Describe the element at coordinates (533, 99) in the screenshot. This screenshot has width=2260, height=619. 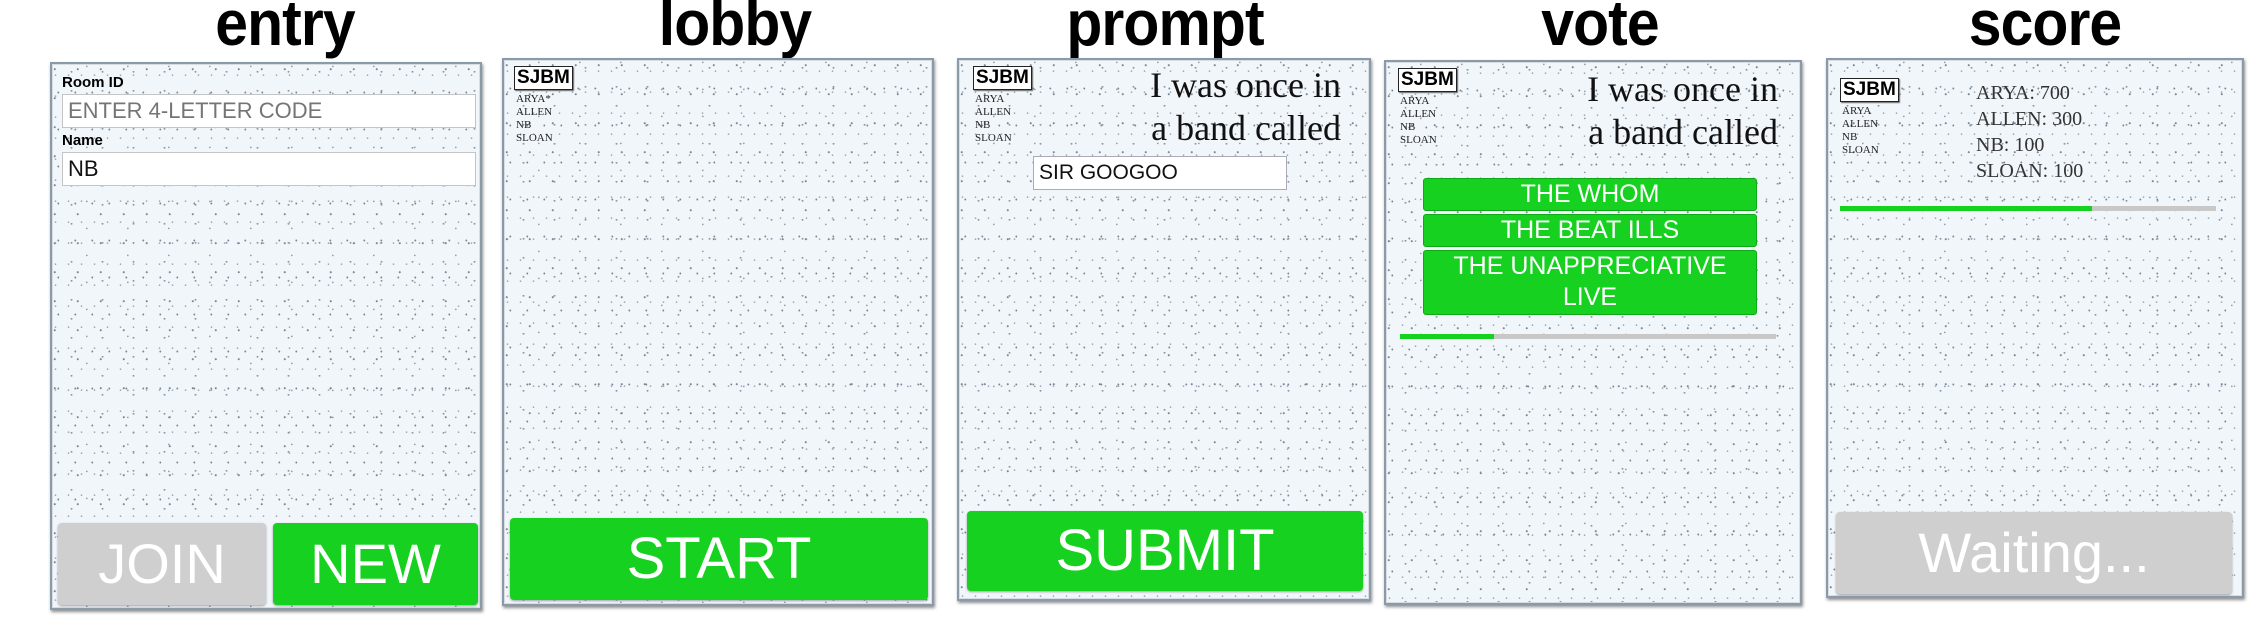
I see `player-name: ARYA*` at that location.